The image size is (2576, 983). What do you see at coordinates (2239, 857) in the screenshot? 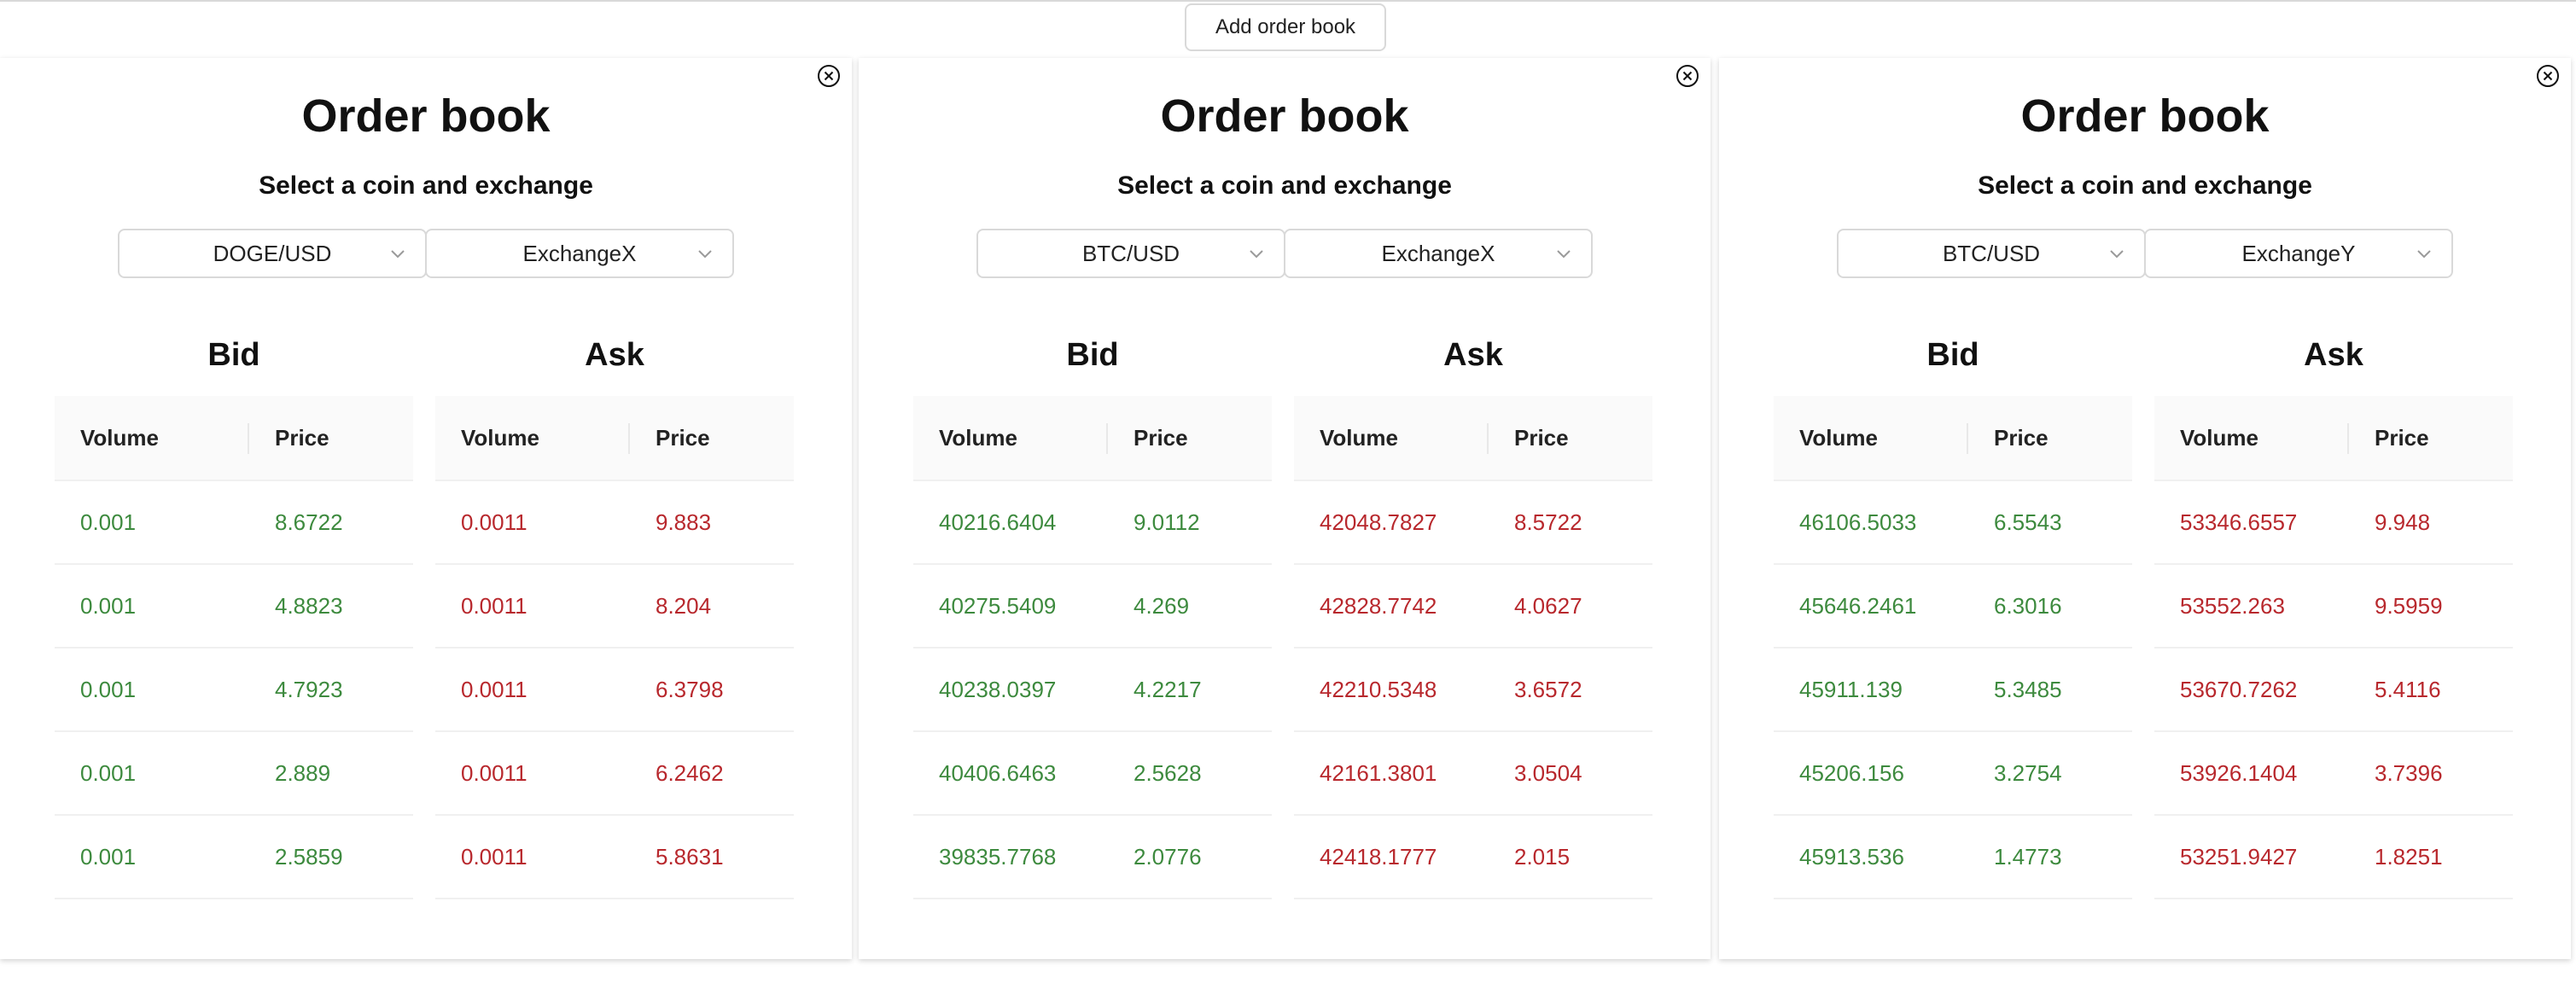
I see `ask-volume: 53251.9427` at bounding box center [2239, 857].